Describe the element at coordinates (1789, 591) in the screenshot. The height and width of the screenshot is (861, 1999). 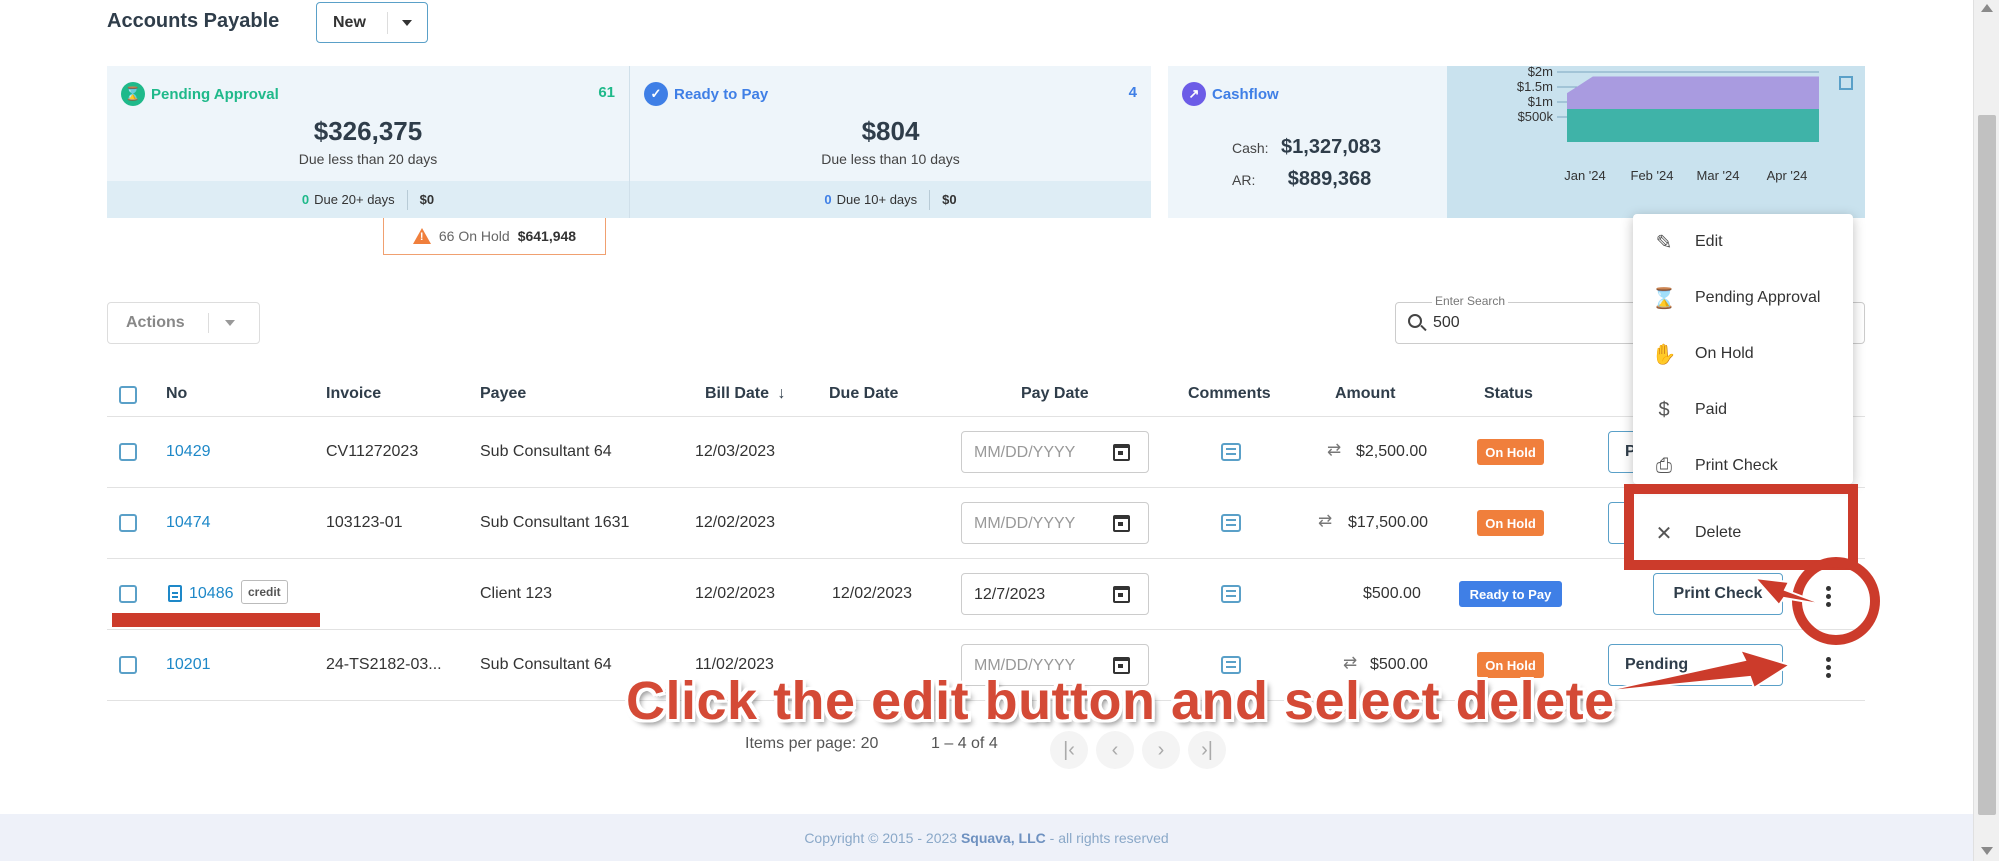
I see `annotation-arrow-up` at that location.